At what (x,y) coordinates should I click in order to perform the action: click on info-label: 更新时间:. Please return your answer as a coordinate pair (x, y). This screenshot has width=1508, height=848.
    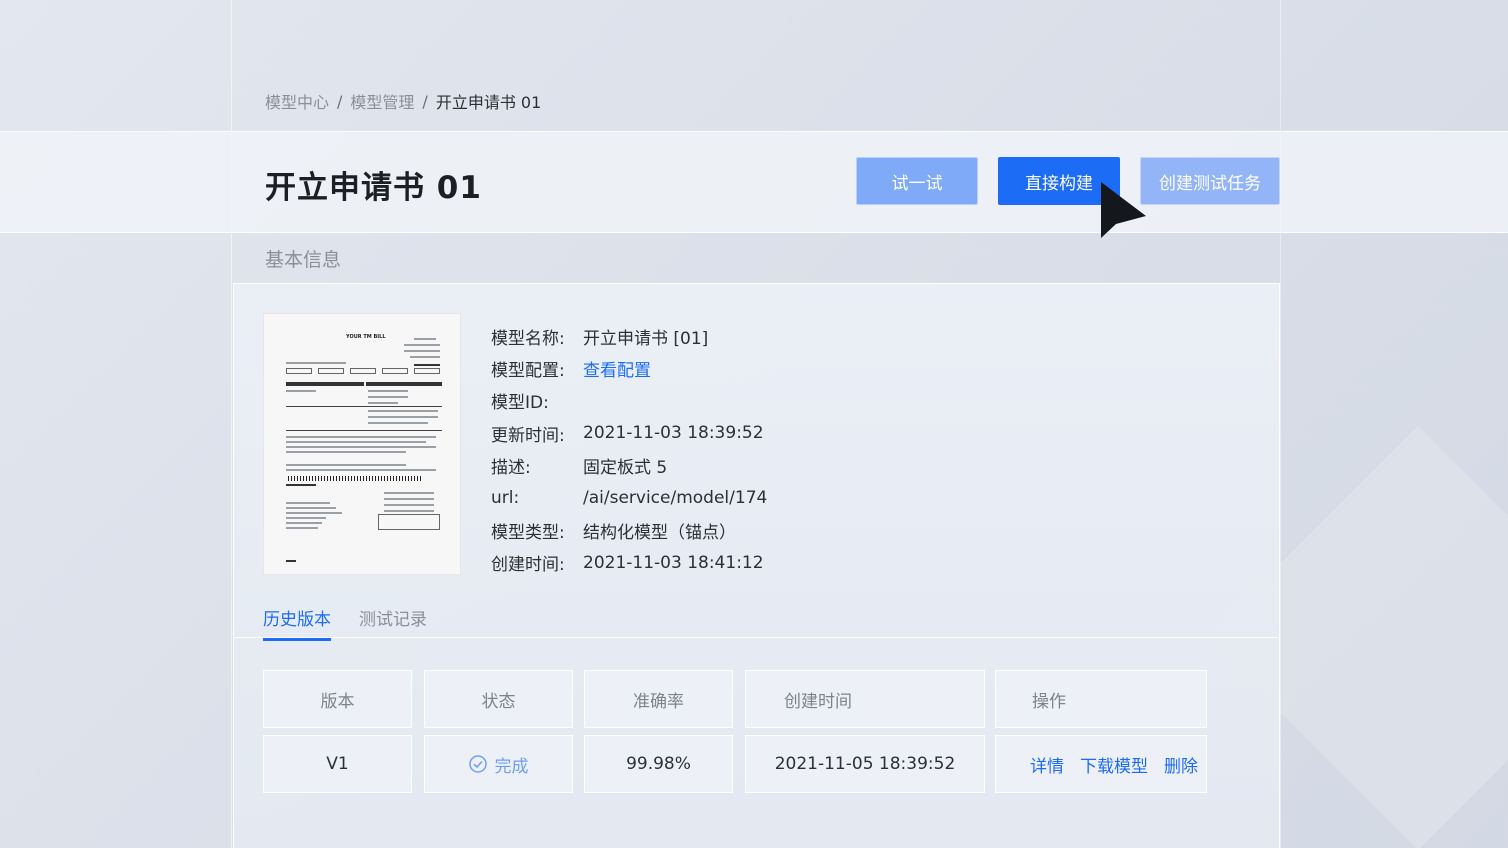
    Looking at the image, I should click on (528, 435).